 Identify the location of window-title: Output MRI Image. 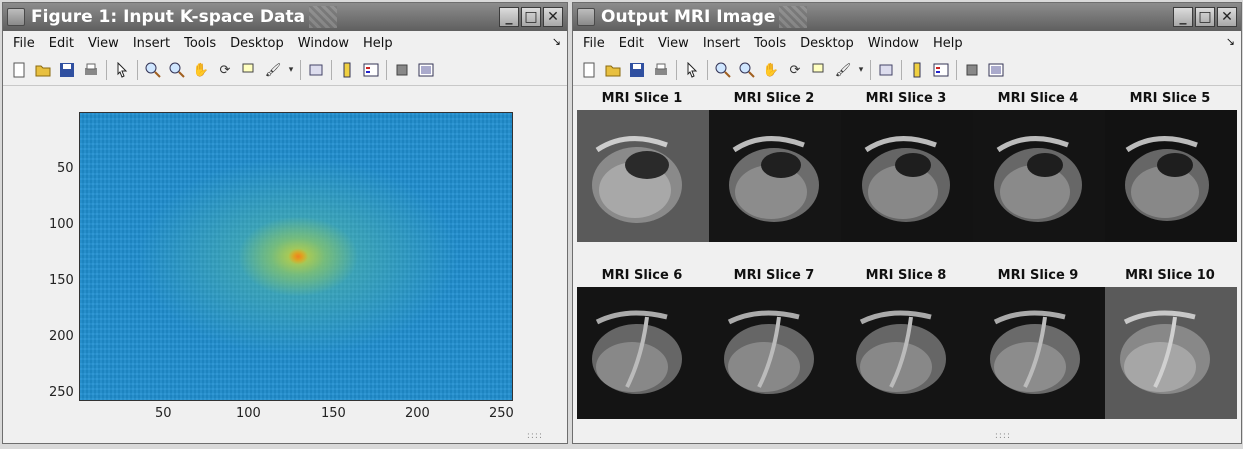
(688, 17).